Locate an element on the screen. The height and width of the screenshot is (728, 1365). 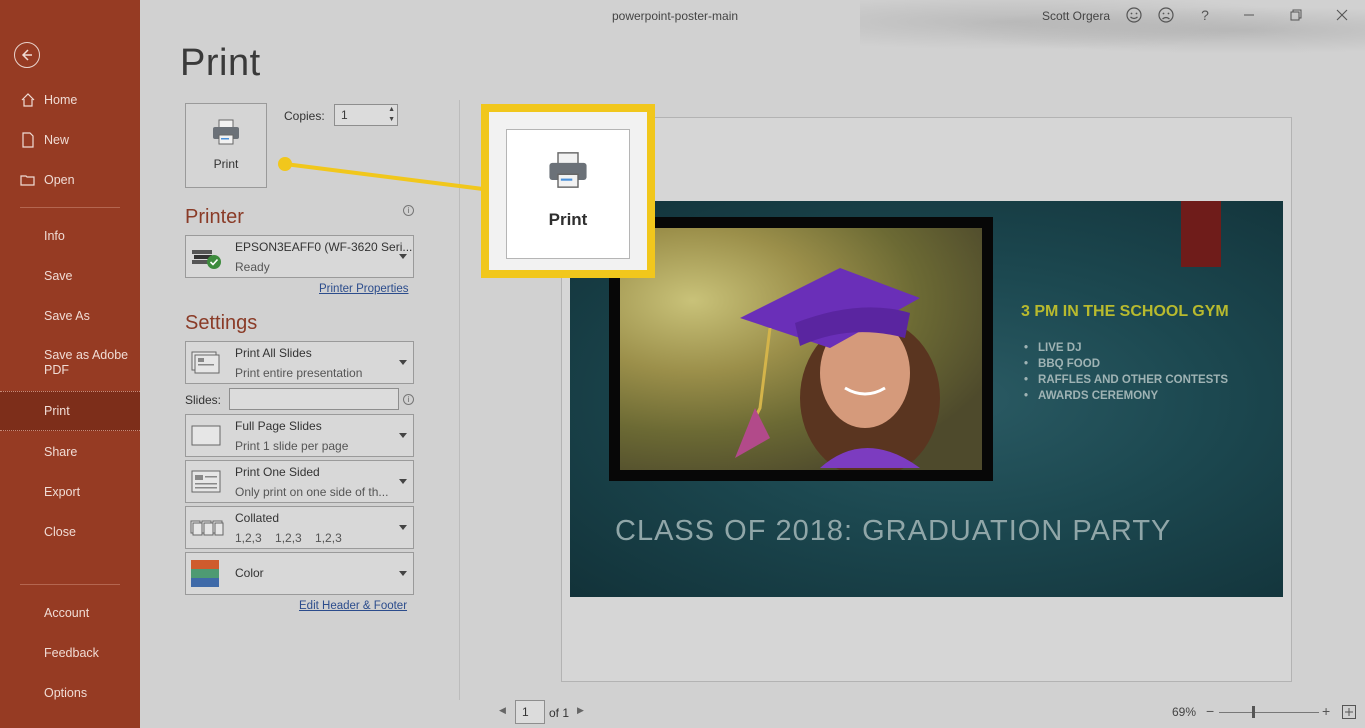
print-callout-highlight: Print is located at coordinates (568, 191).